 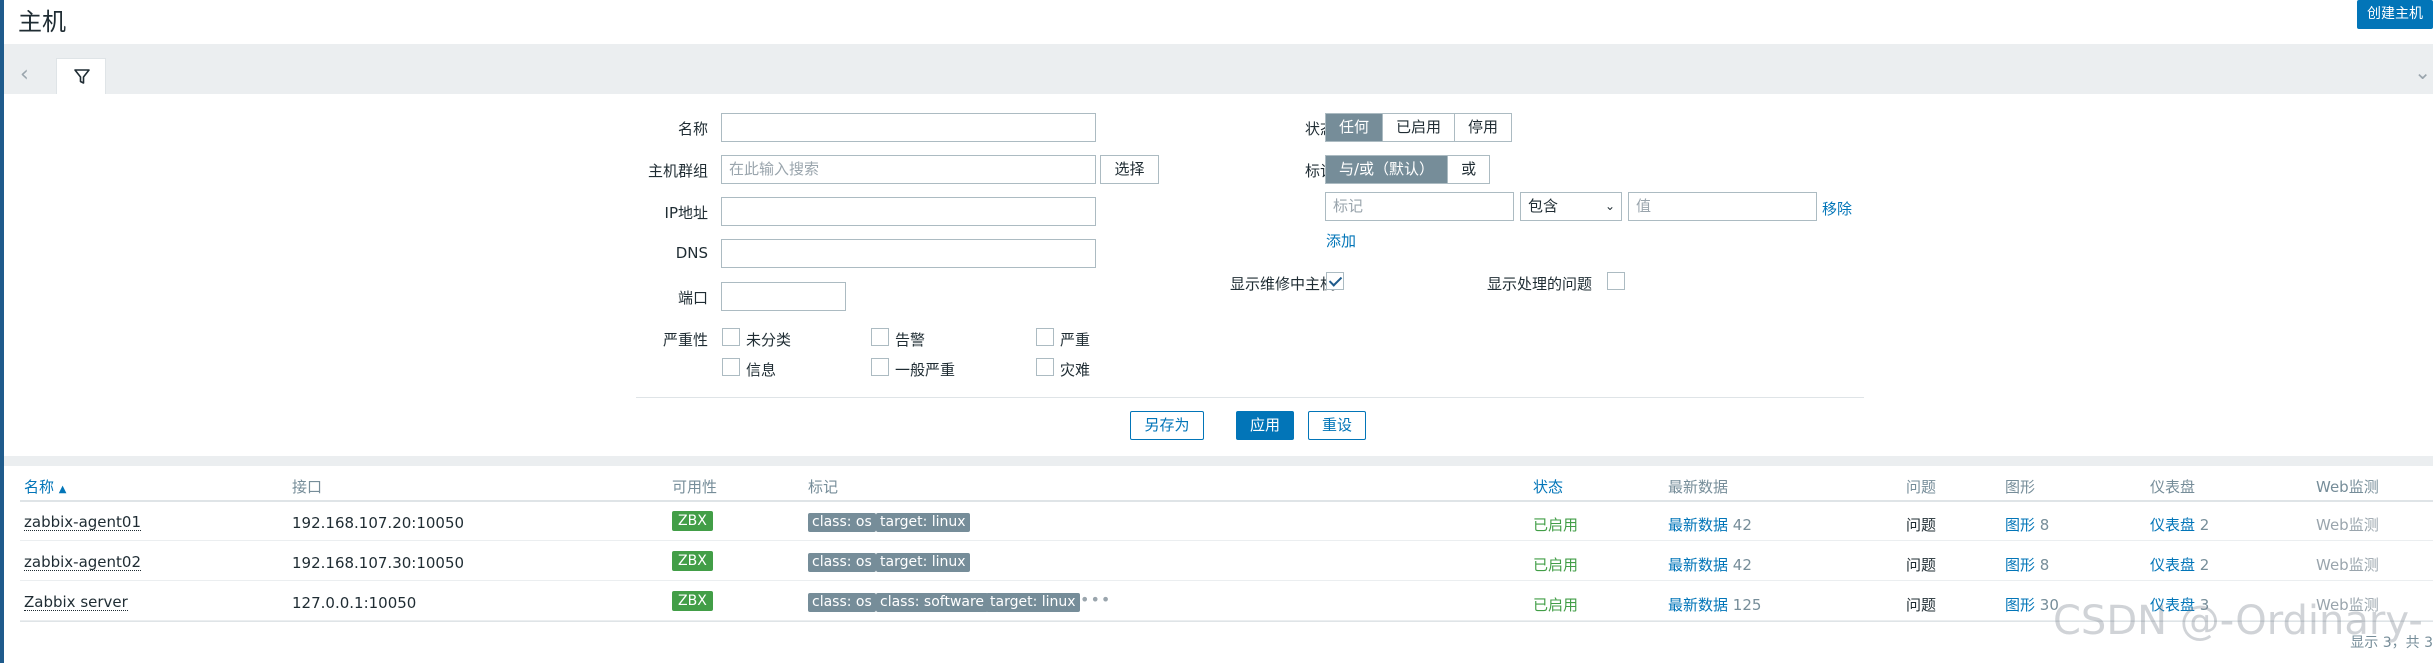 I want to click on create-host-button: 创建主机, so click(x=2395, y=14).